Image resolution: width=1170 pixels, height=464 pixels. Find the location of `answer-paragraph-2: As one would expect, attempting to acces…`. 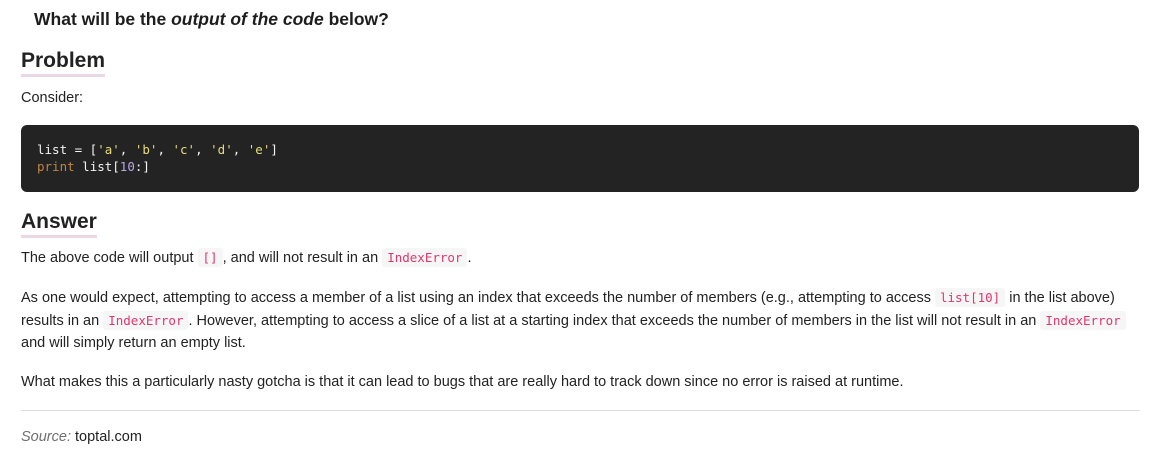

answer-paragraph-2: As one would expect, attempting to acces… is located at coordinates (581, 321).